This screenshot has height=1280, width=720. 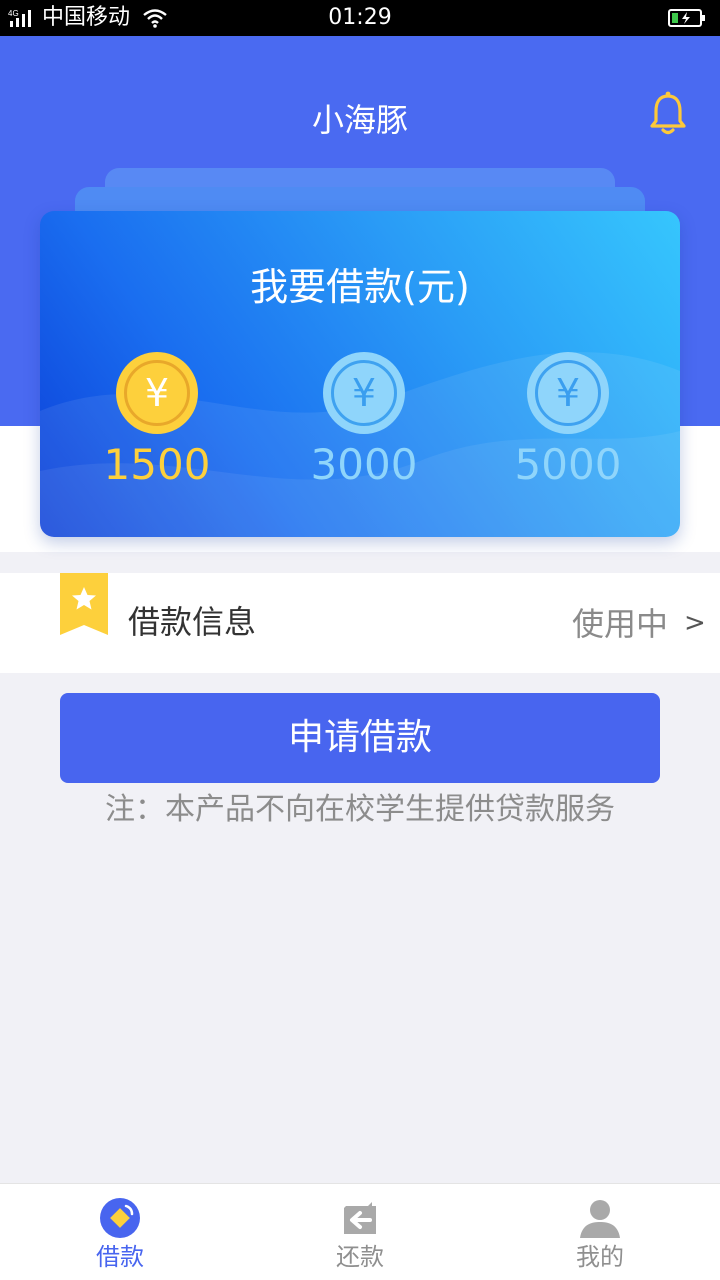 I want to click on tab-repay-label: 还款, so click(x=360, y=1257).